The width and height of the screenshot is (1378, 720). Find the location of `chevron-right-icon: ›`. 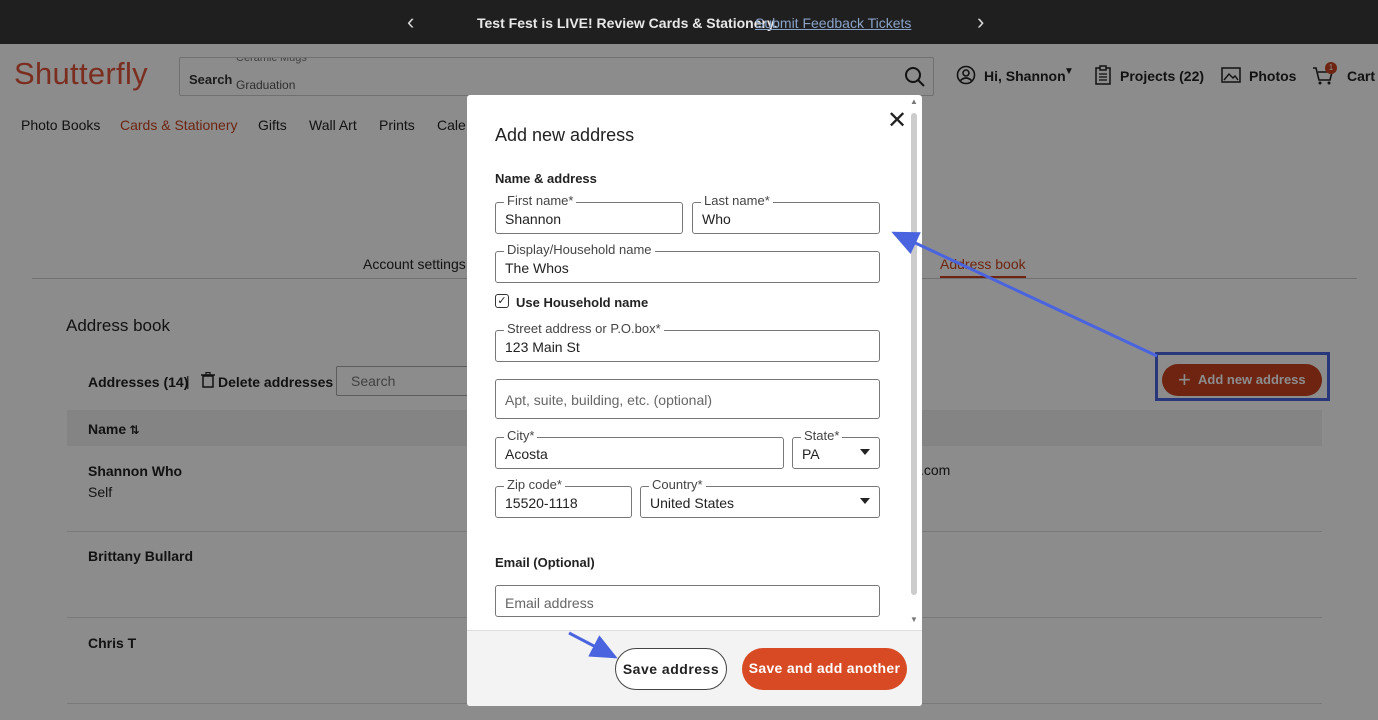

chevron-right-icon: › is located at coordinates (980, 22).